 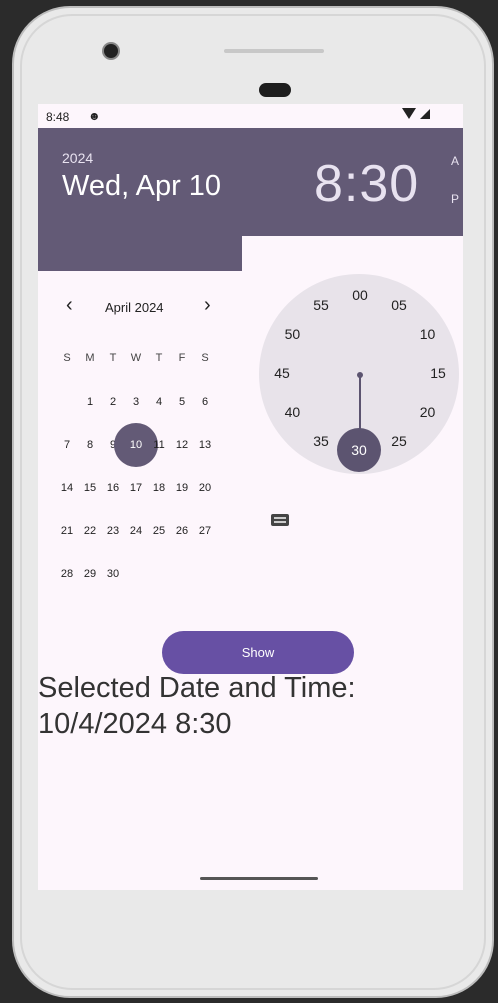 What do you see at coordinates (135, 724) in the screenshot?
I see `result-line-2: 10/4/2024 8:30` at bounding box center [135, 724].